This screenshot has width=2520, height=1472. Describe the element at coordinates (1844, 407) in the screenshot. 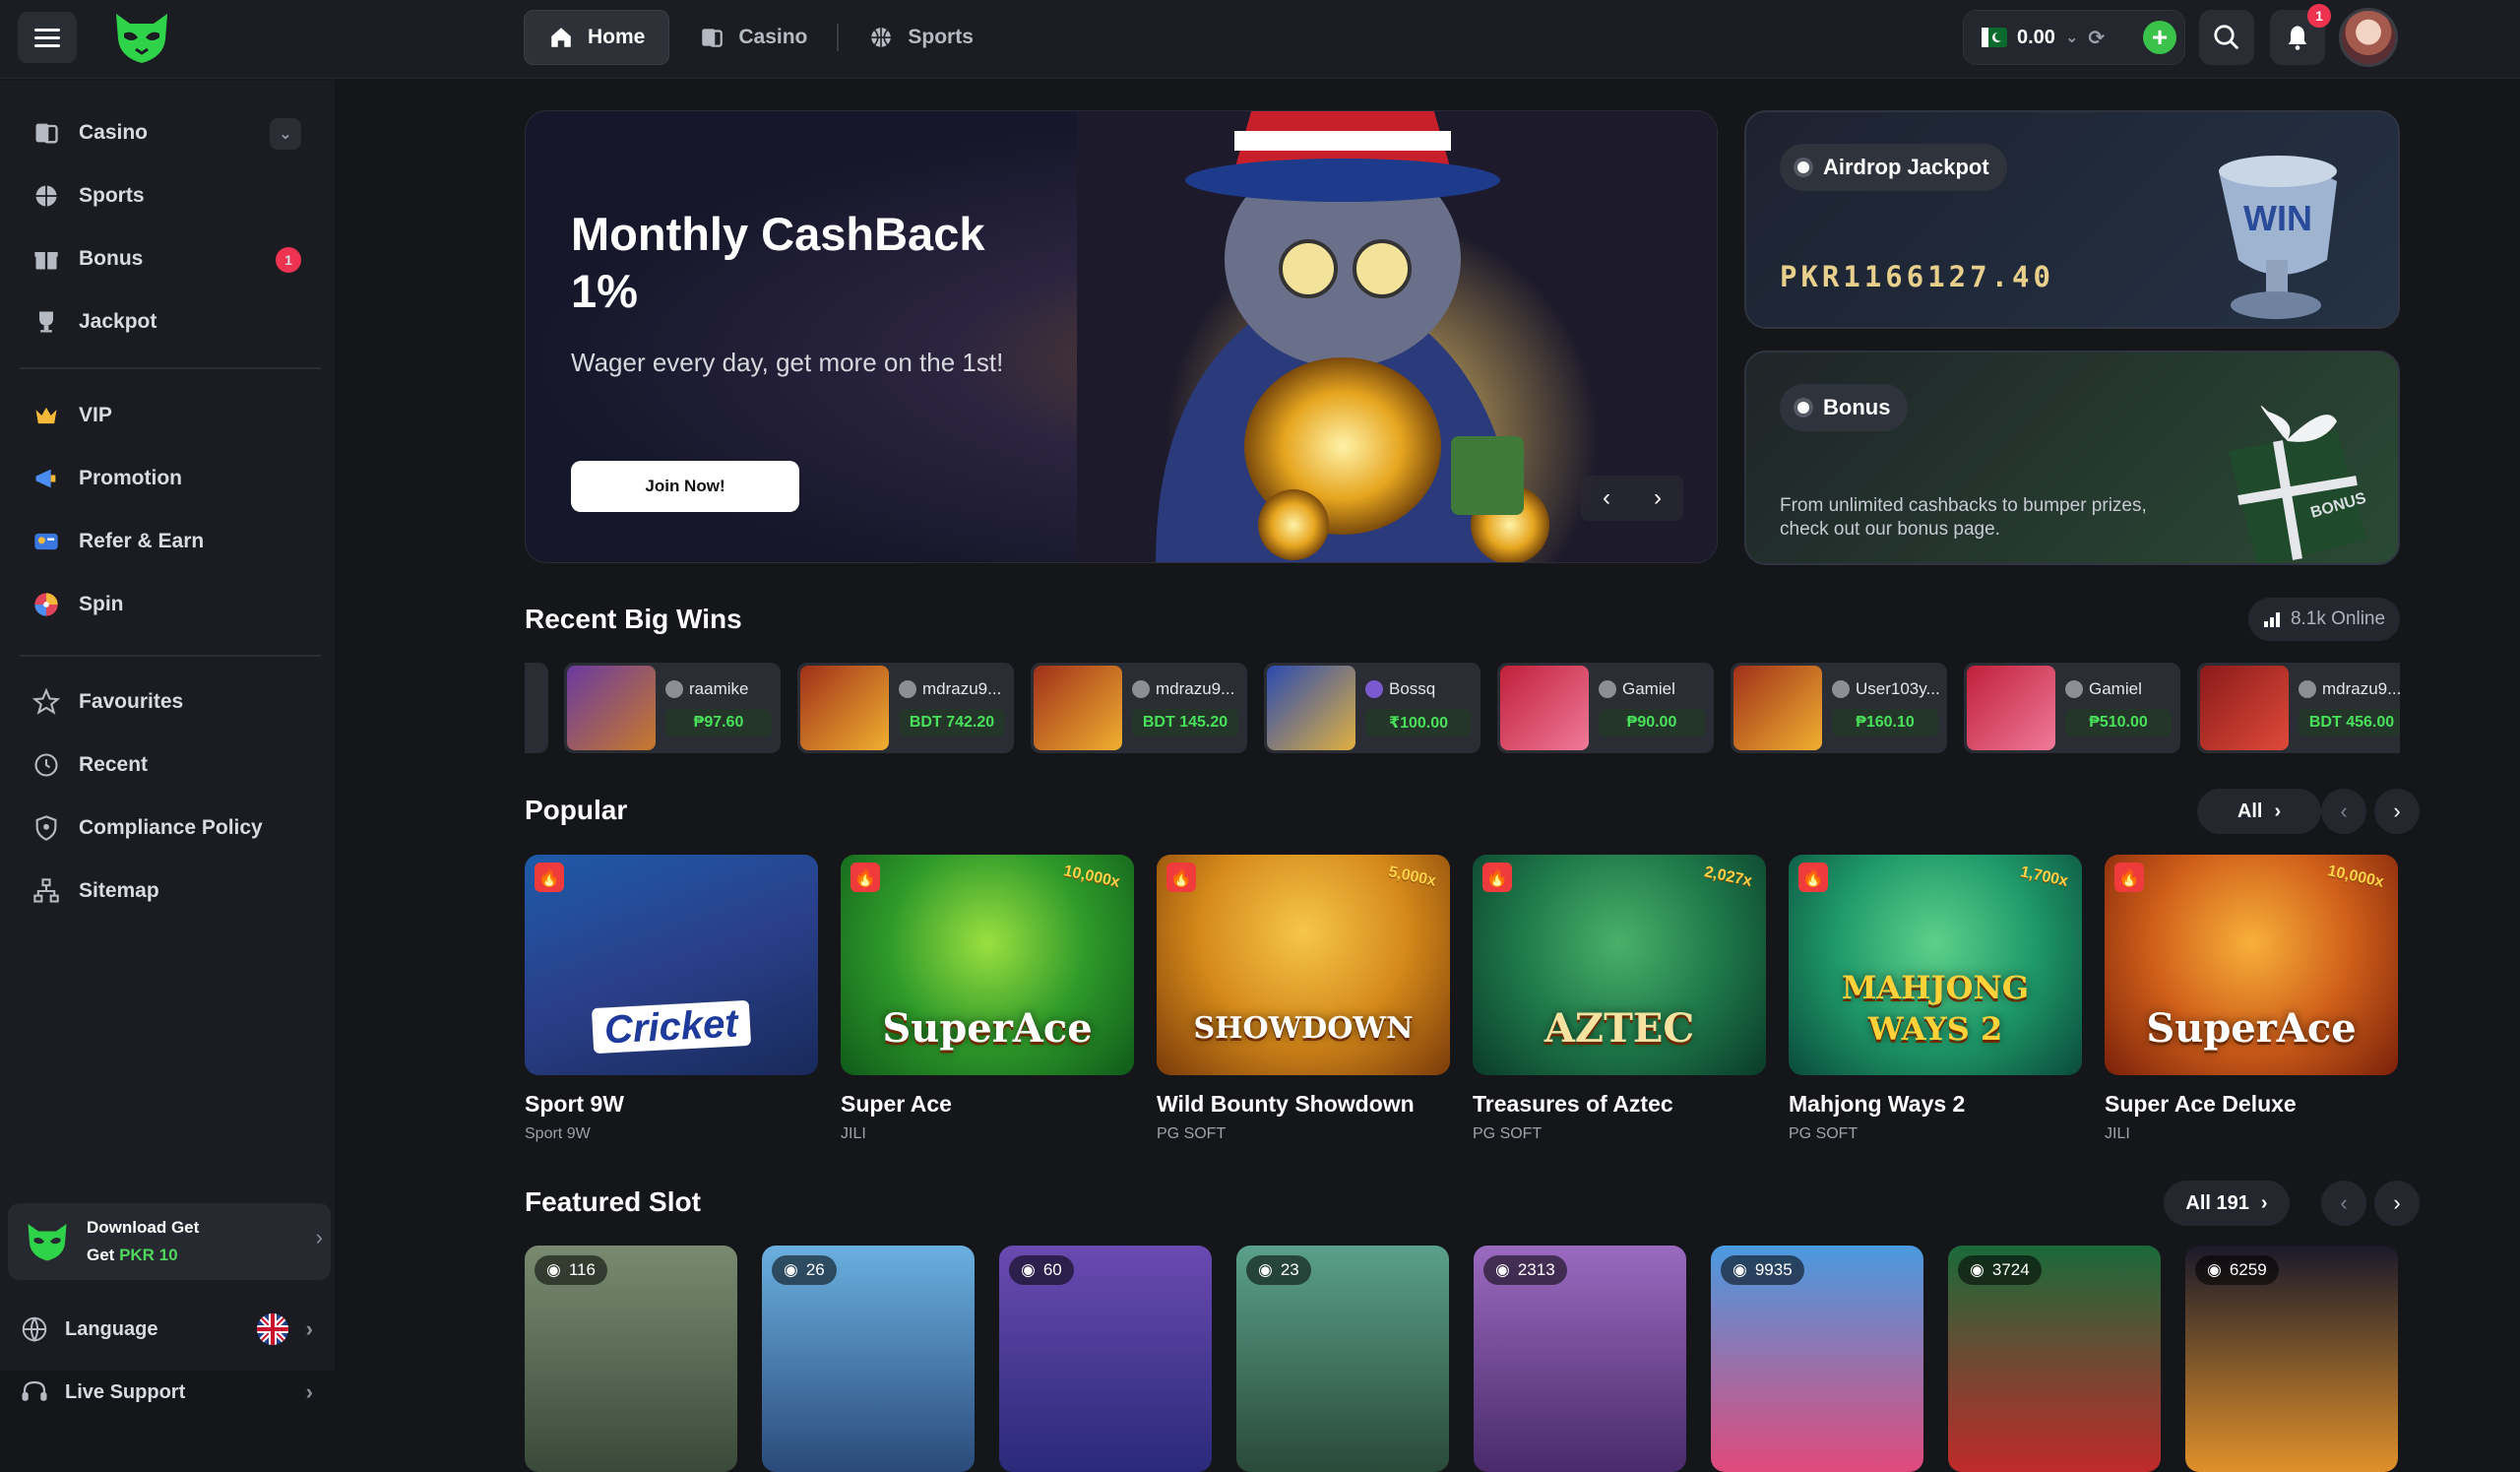

I see `bonus-label: Bonus` at that location.